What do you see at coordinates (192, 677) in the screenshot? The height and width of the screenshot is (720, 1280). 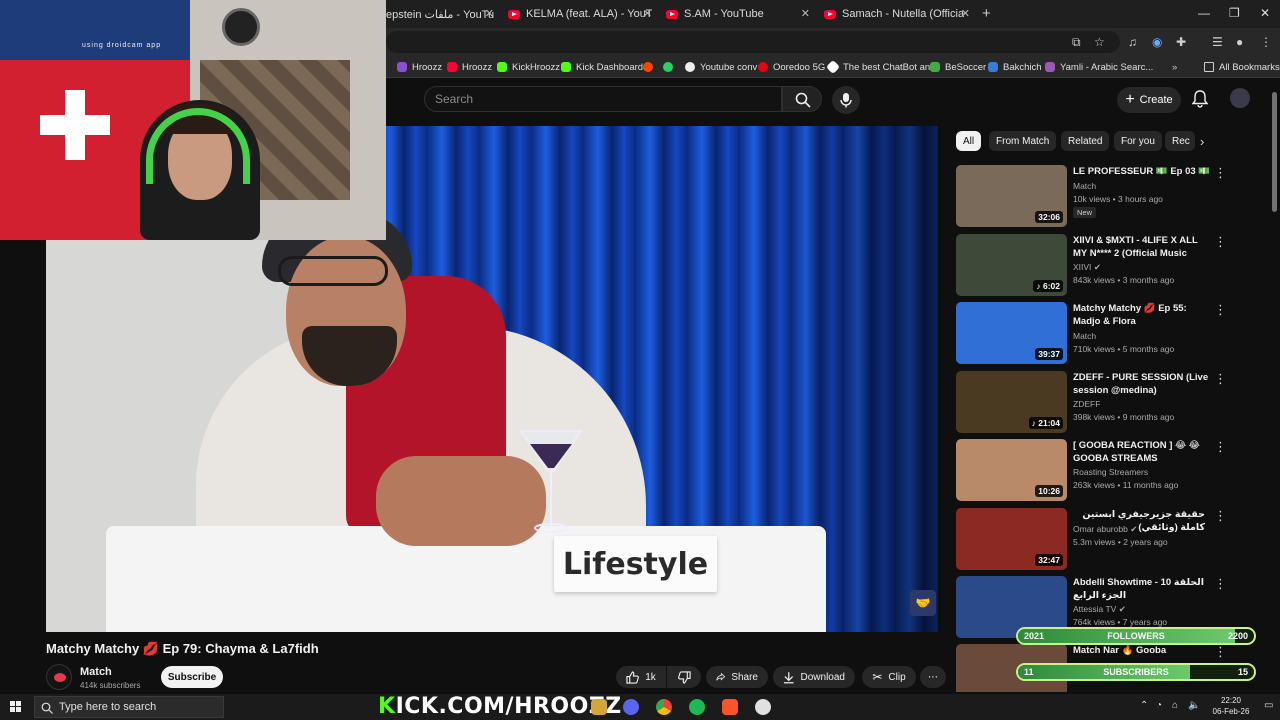 I see `subscribe-button: Subscribe` at bounding box center [192, 677].